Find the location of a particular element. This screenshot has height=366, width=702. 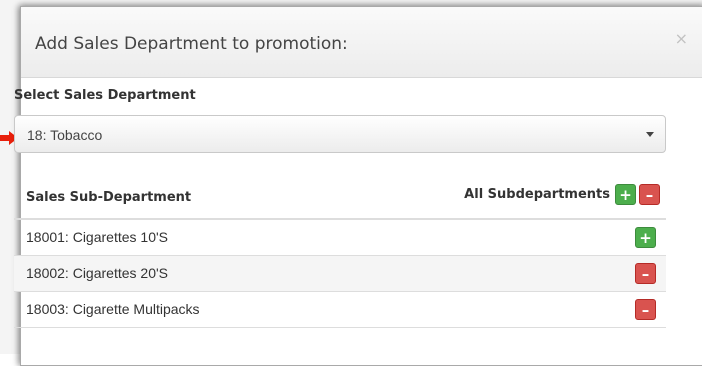

add-subdepartment-button: + is located at coordinates (645, 237).